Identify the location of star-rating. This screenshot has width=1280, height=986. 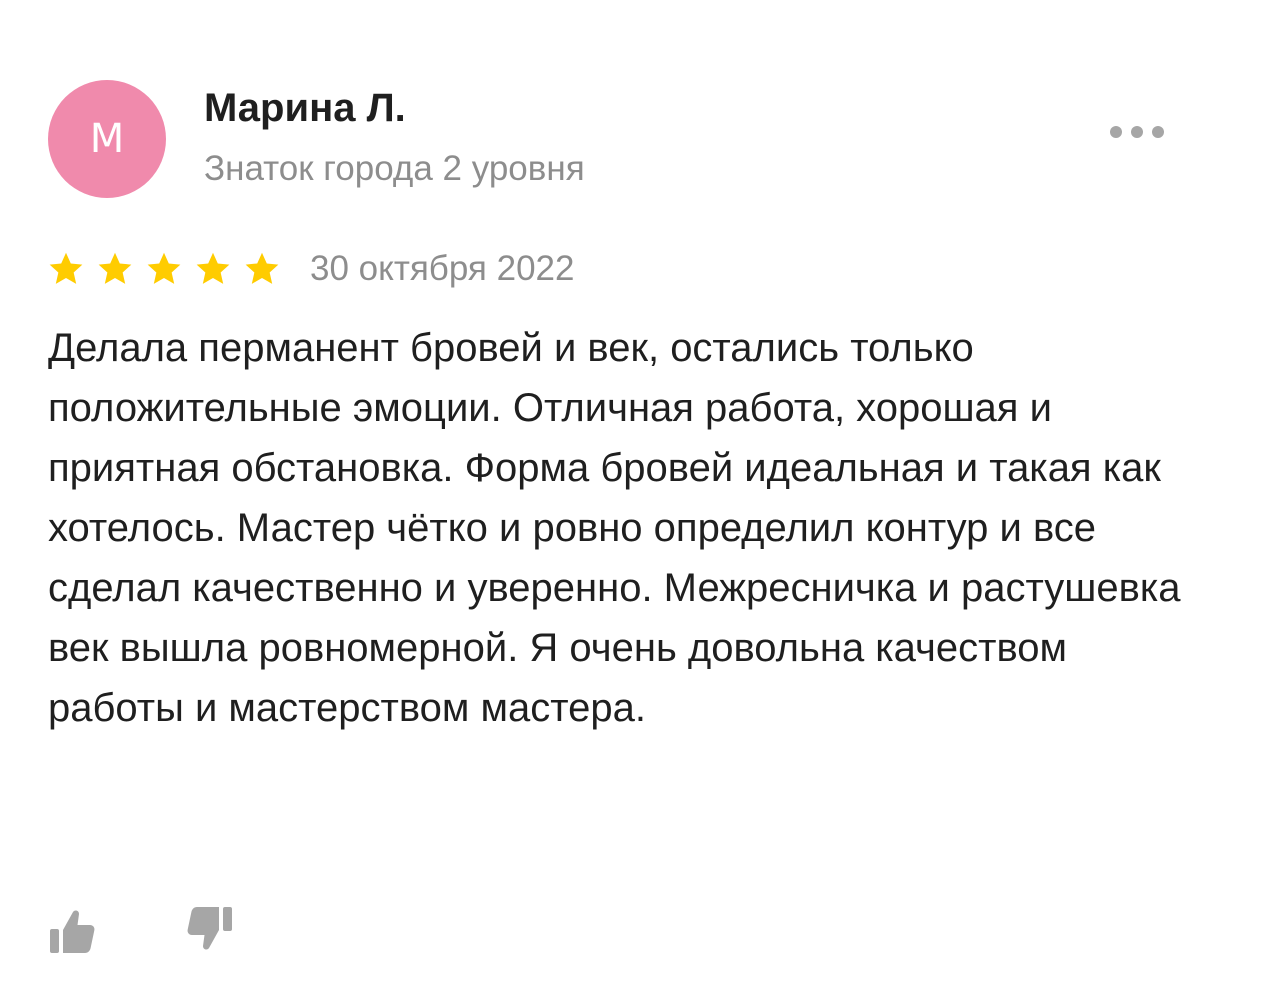
(170, 269).